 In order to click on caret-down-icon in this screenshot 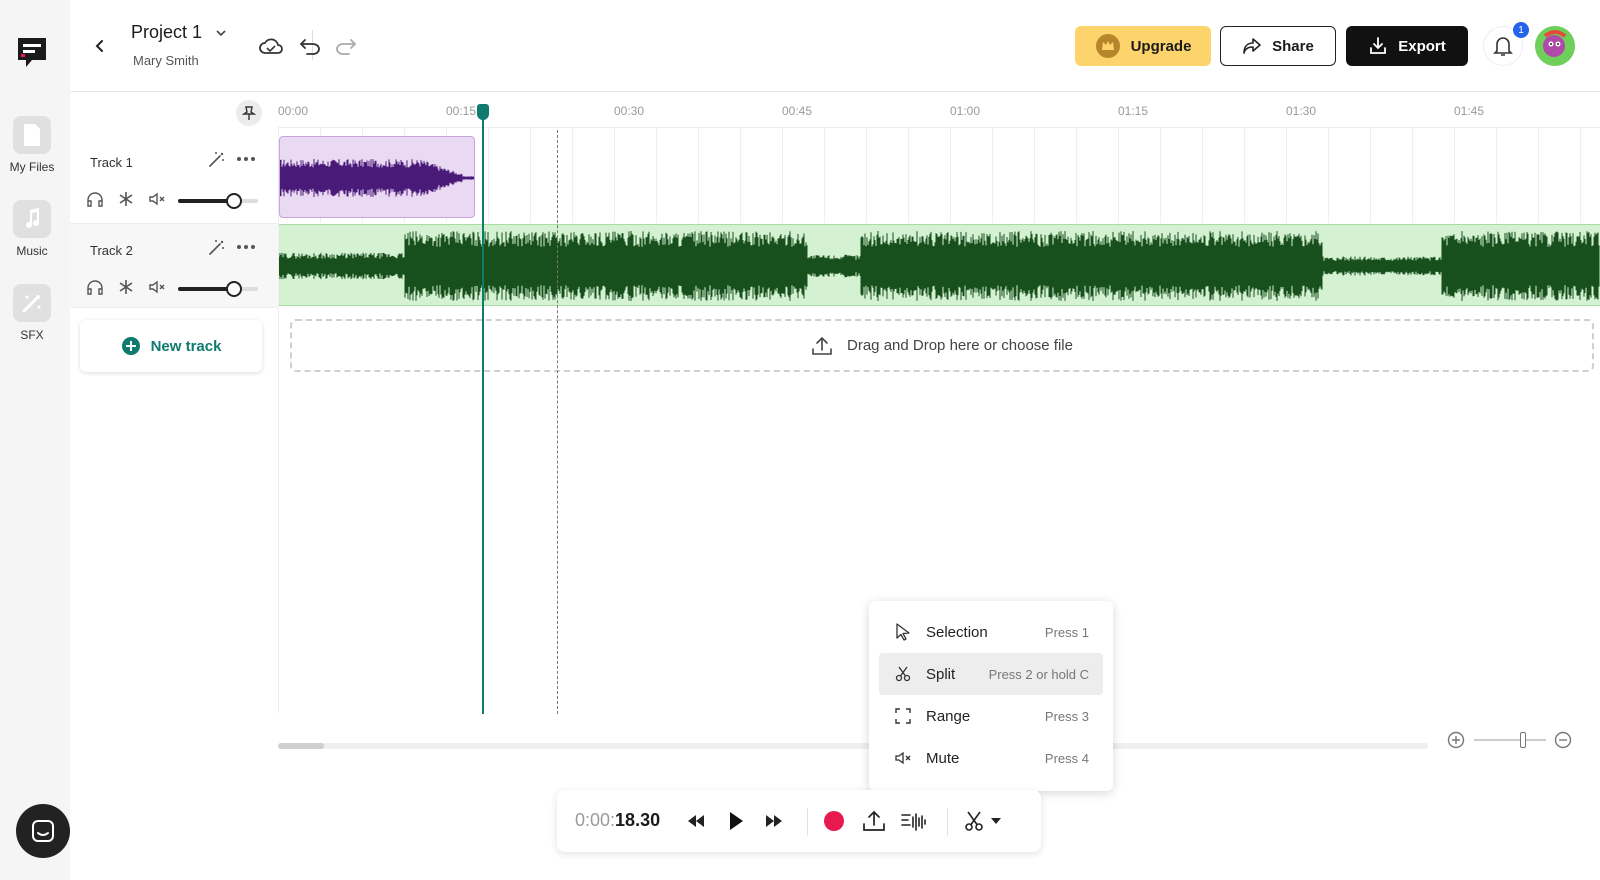, I will do `click(996, 821)`.